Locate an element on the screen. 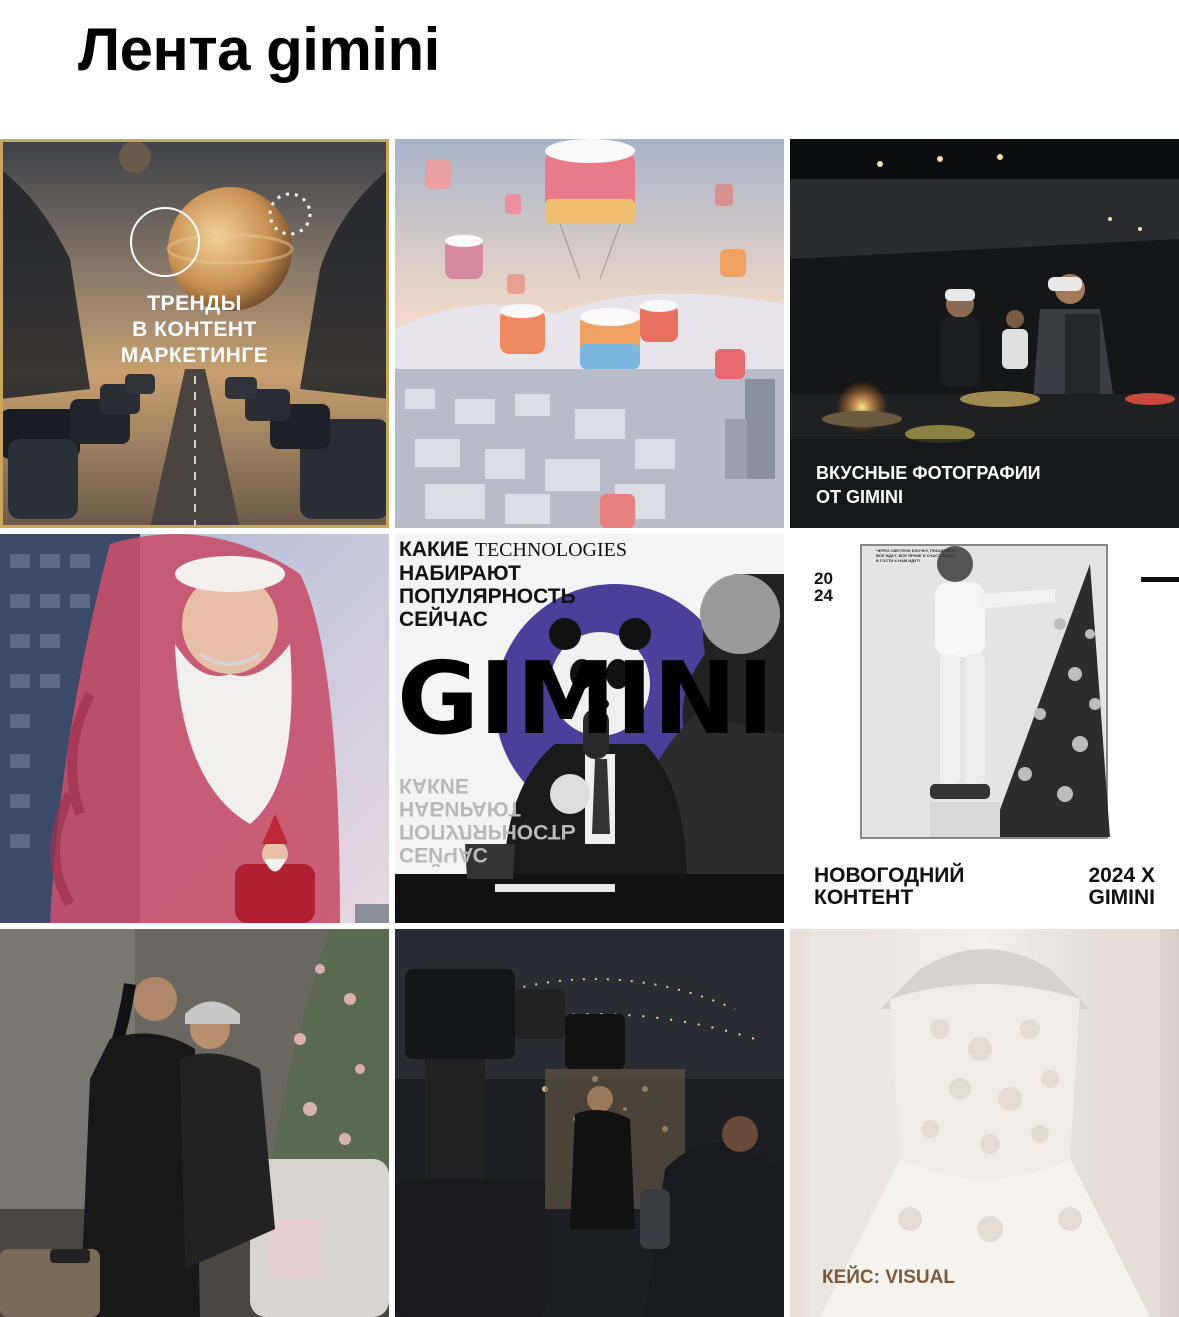 The width and height of the screenshot is (1179, 1317). page-title: Лента gimini is located at coordinates (259, 49).